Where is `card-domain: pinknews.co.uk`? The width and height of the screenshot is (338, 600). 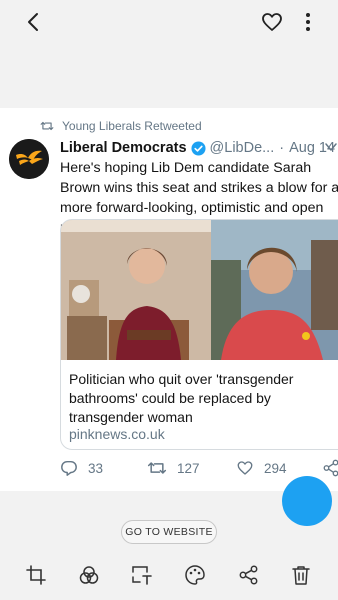
card-domain: pinknews.co.uk is located at coordinates (117, 434).